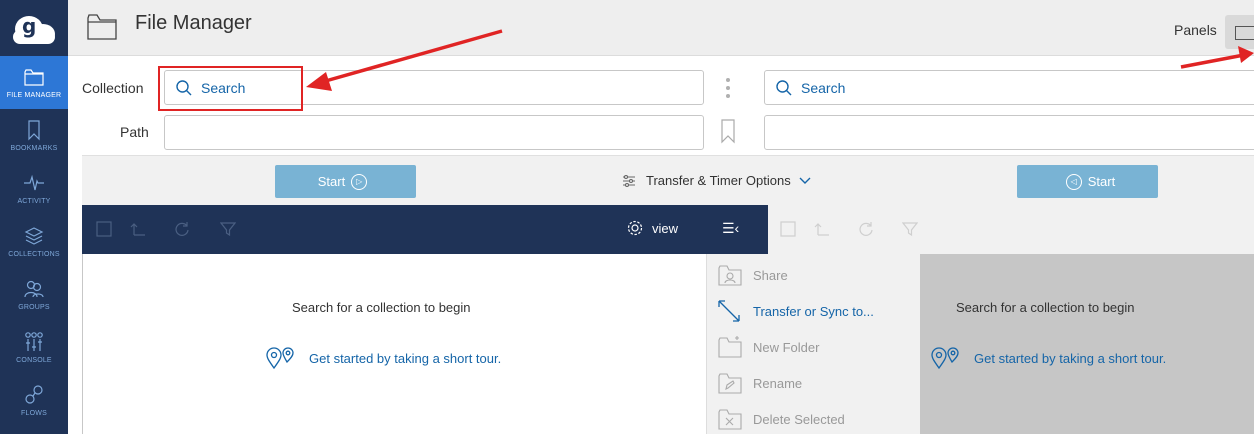 The image size is (1254, 434). What do you see at coordinates (34, 307) in the screenshot?
I see `sidebar-item-label: GROUPS` at bounding box center [34, 307].